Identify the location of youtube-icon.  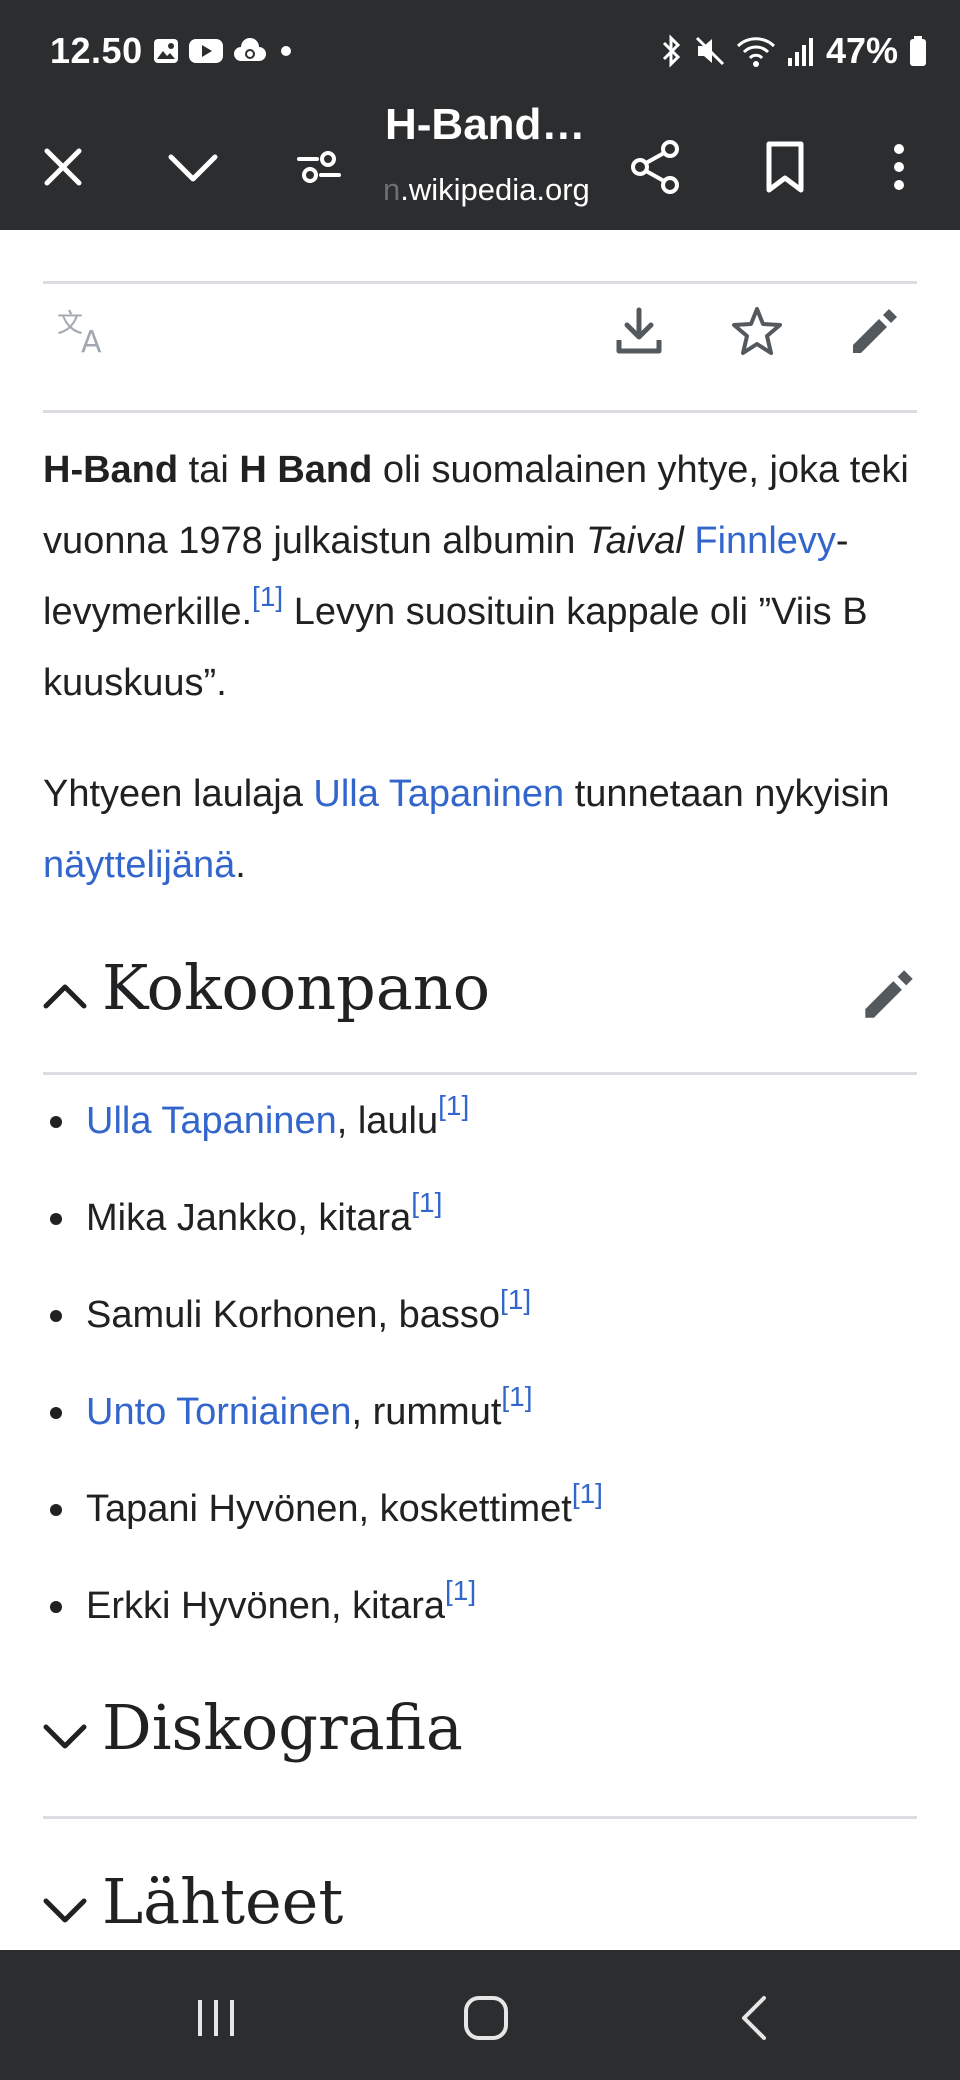
(206, 51).